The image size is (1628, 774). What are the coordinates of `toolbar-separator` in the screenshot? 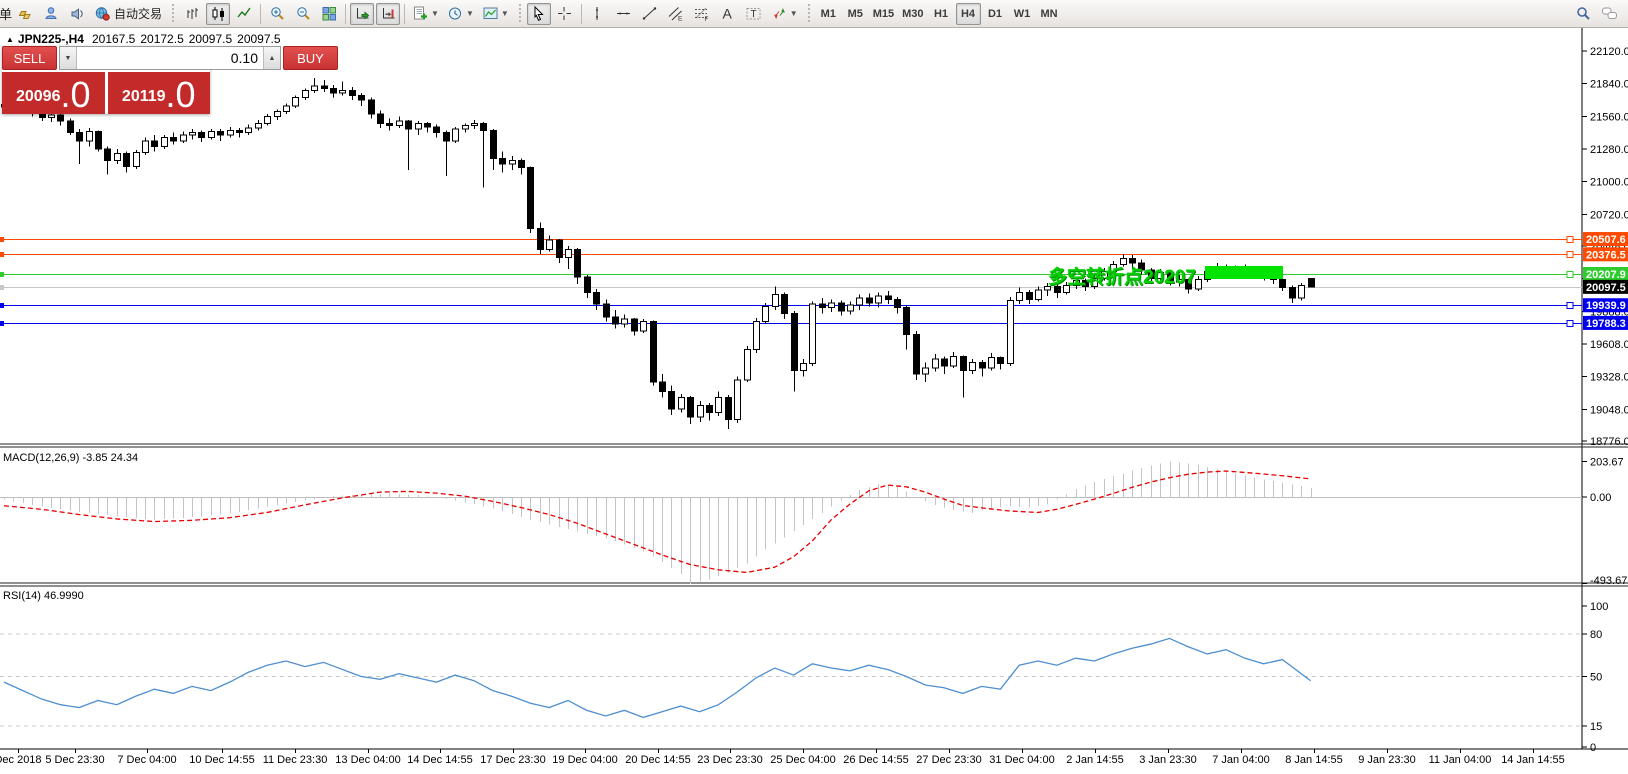 It's located at (346, 13).